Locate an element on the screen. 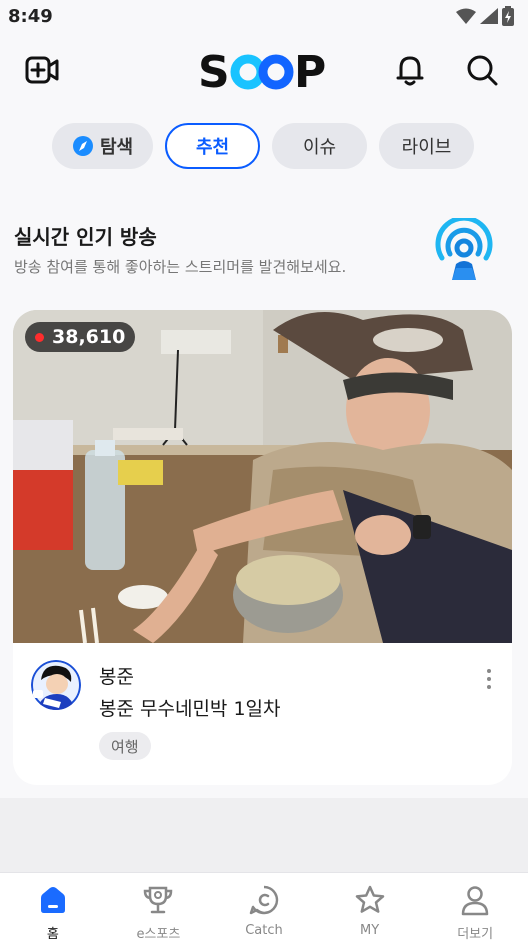 This screenshot has width=528, height=946. video-add-icon is located at coordinates (42, 70).